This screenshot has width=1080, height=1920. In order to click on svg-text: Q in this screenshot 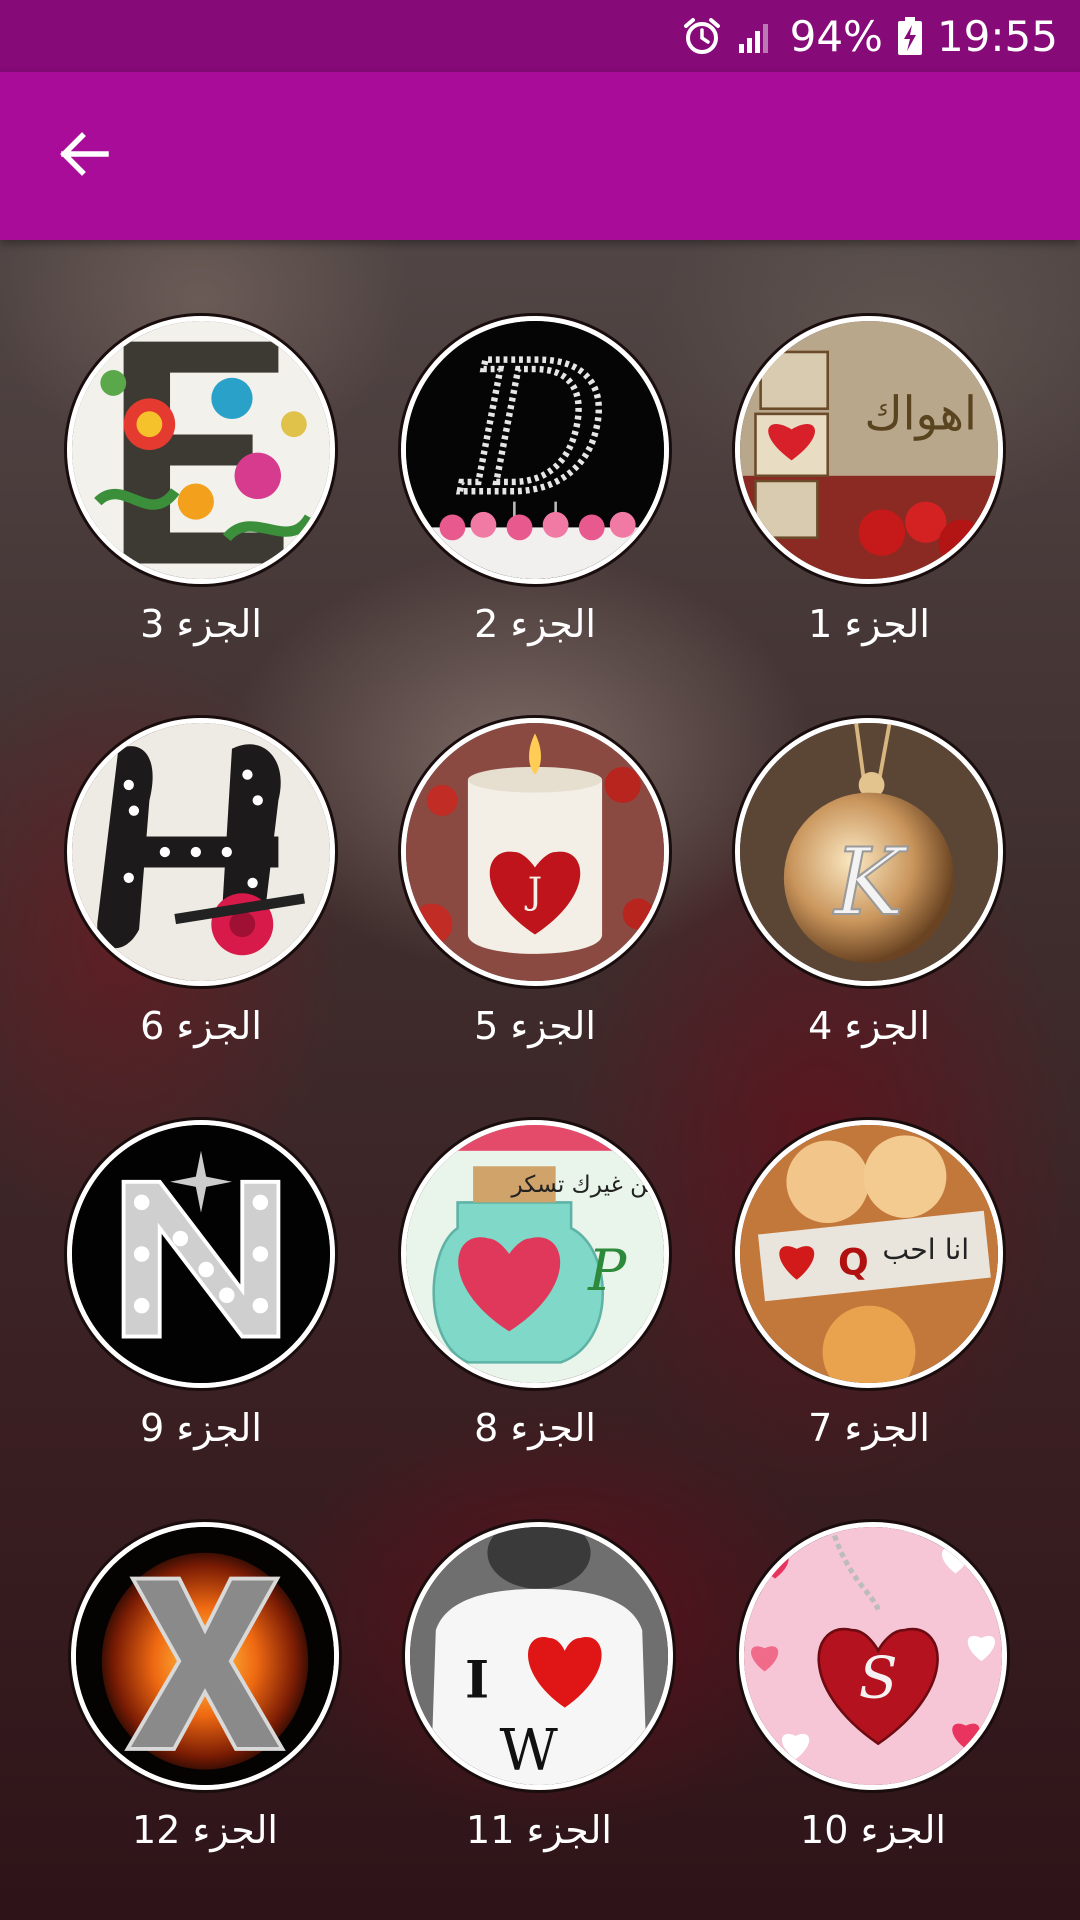, I will do `click(853, 1262)`.